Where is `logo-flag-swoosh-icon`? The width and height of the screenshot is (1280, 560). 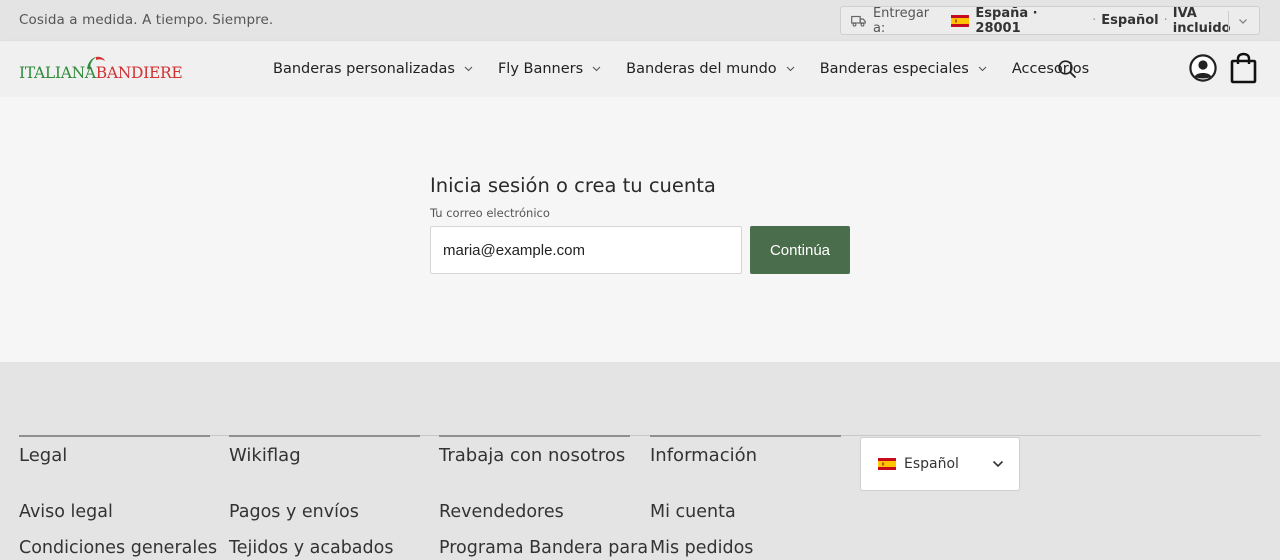 logo-flag-swoosh-icon is located at coordinates (96, 62).